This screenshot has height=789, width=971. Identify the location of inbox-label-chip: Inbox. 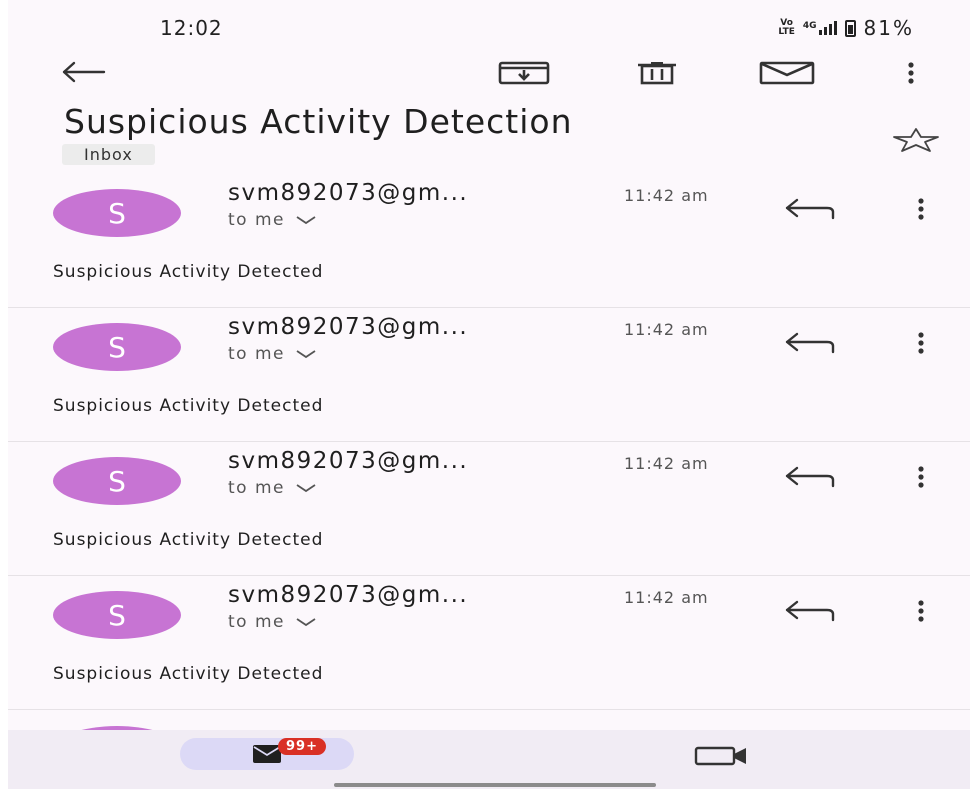
(108, 154).